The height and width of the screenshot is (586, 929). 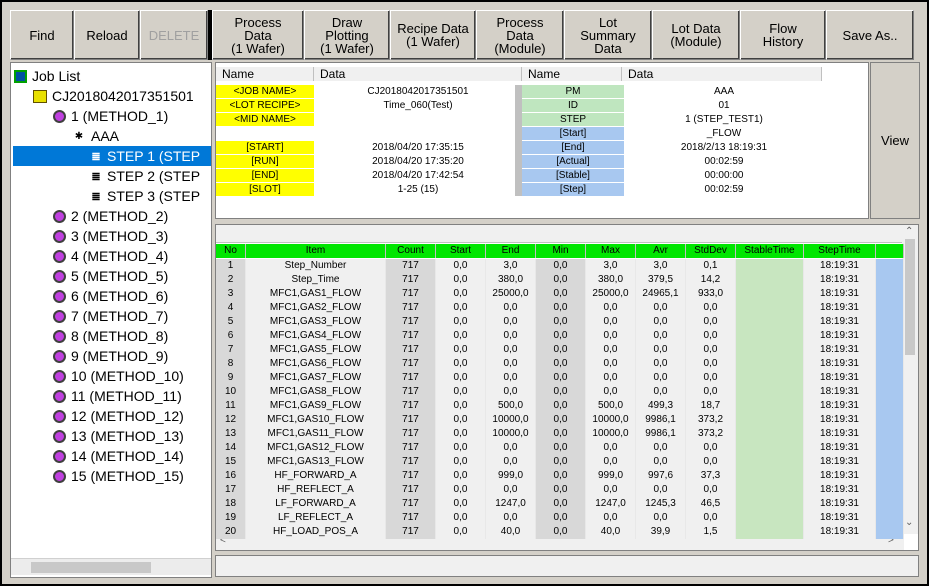 What do you see at coordinates (110, 336) in the screenshot?
I see `tree-method-8: 8 (METHOD_8)` at bounding box center [110, 336].